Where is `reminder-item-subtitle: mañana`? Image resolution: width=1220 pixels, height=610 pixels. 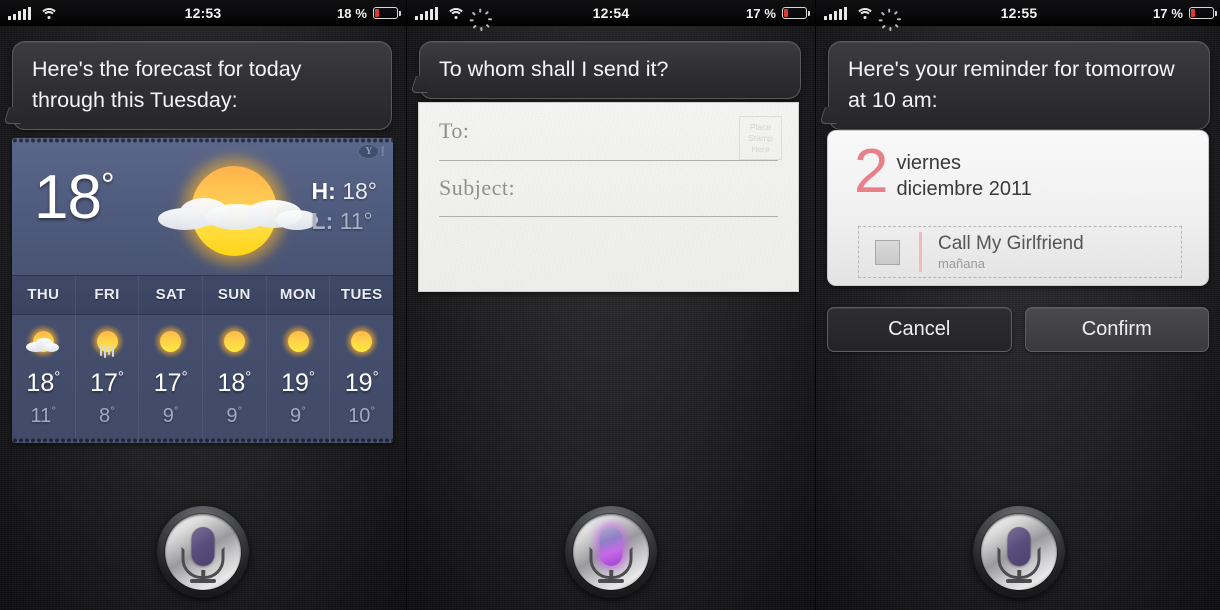 reminder-item-subtitle: mañana is located at coordinates (961, 263).